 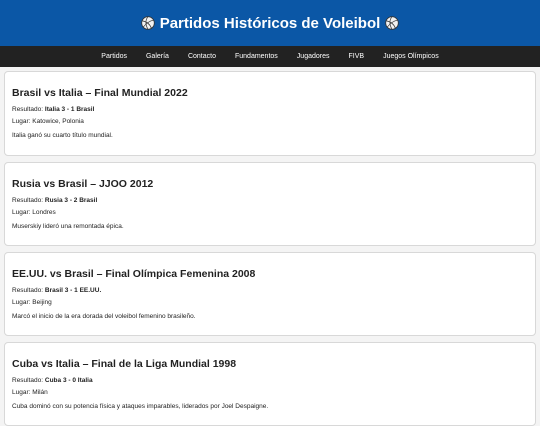 I want to click on match-result: Resultado: Rusia 3 - 2 Brasil, so click(x=270, y=201).